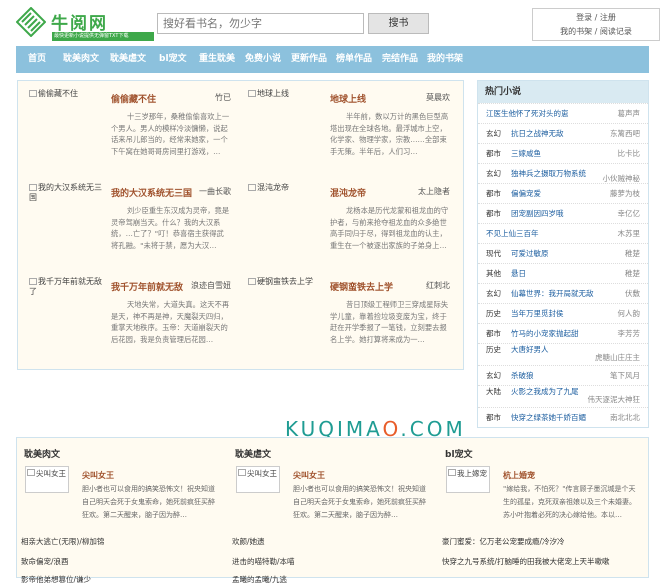 The height and width of the screenshot is (585, 666). I want to click on novel-title: 抗日之战神无敌, so click(537, 134).